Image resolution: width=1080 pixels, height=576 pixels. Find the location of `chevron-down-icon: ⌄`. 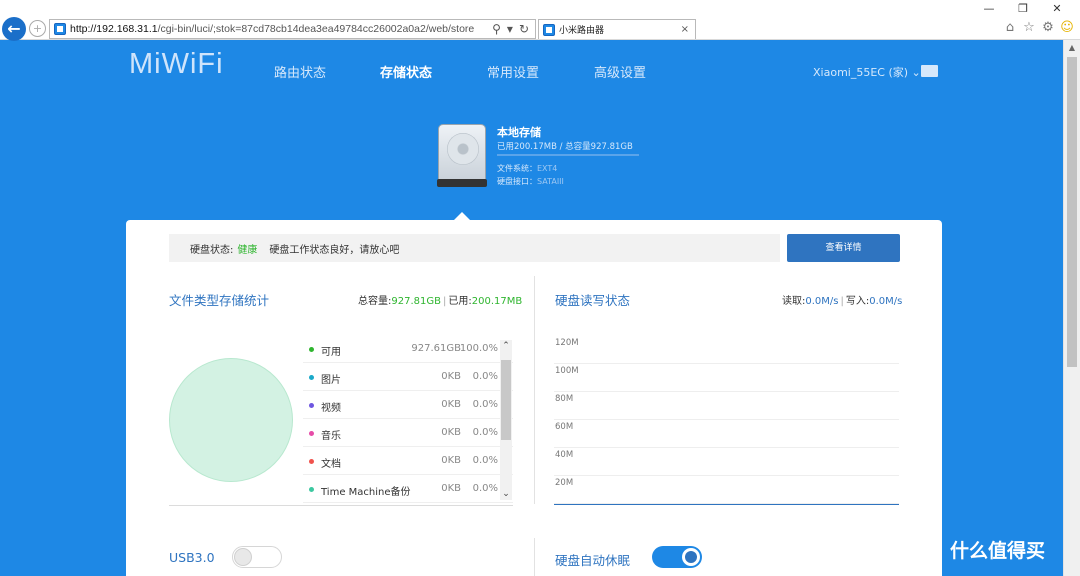

chevron-down-icon: ⌄ is located at coordinates (916, 72).